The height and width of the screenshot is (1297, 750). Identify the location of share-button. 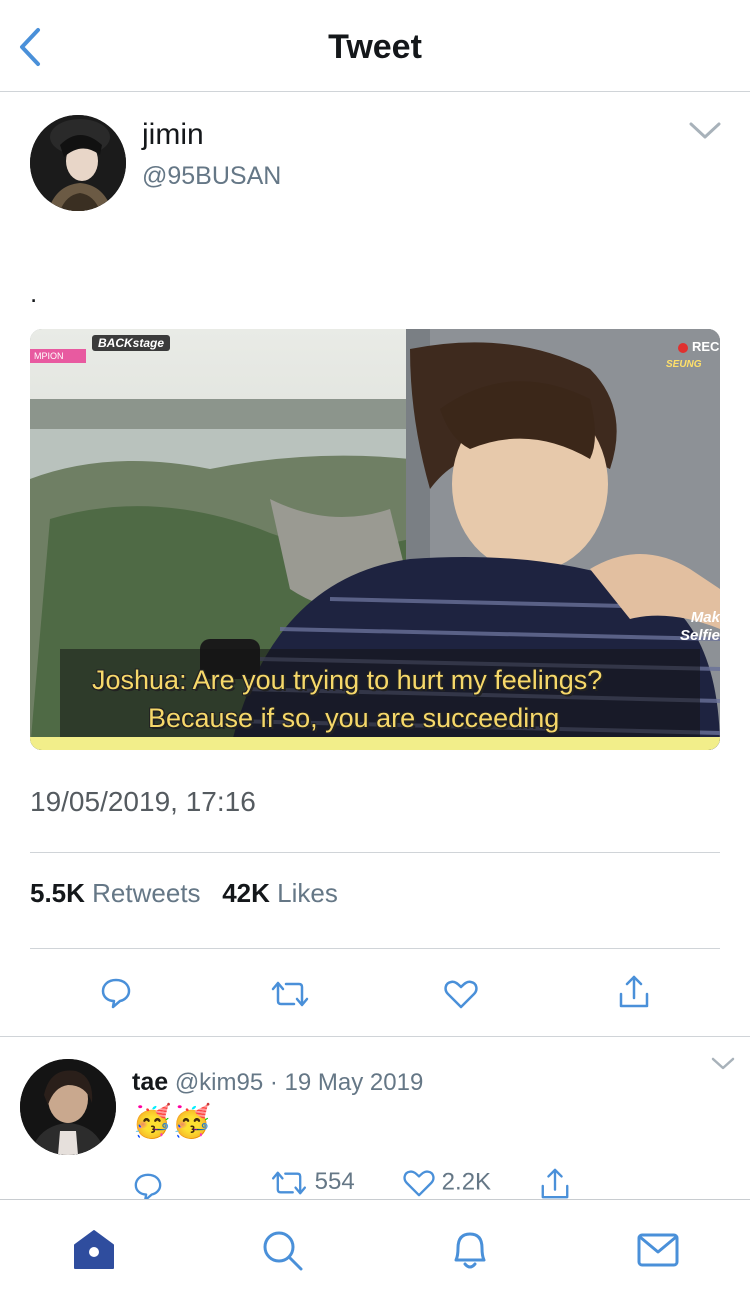
(634, 992).